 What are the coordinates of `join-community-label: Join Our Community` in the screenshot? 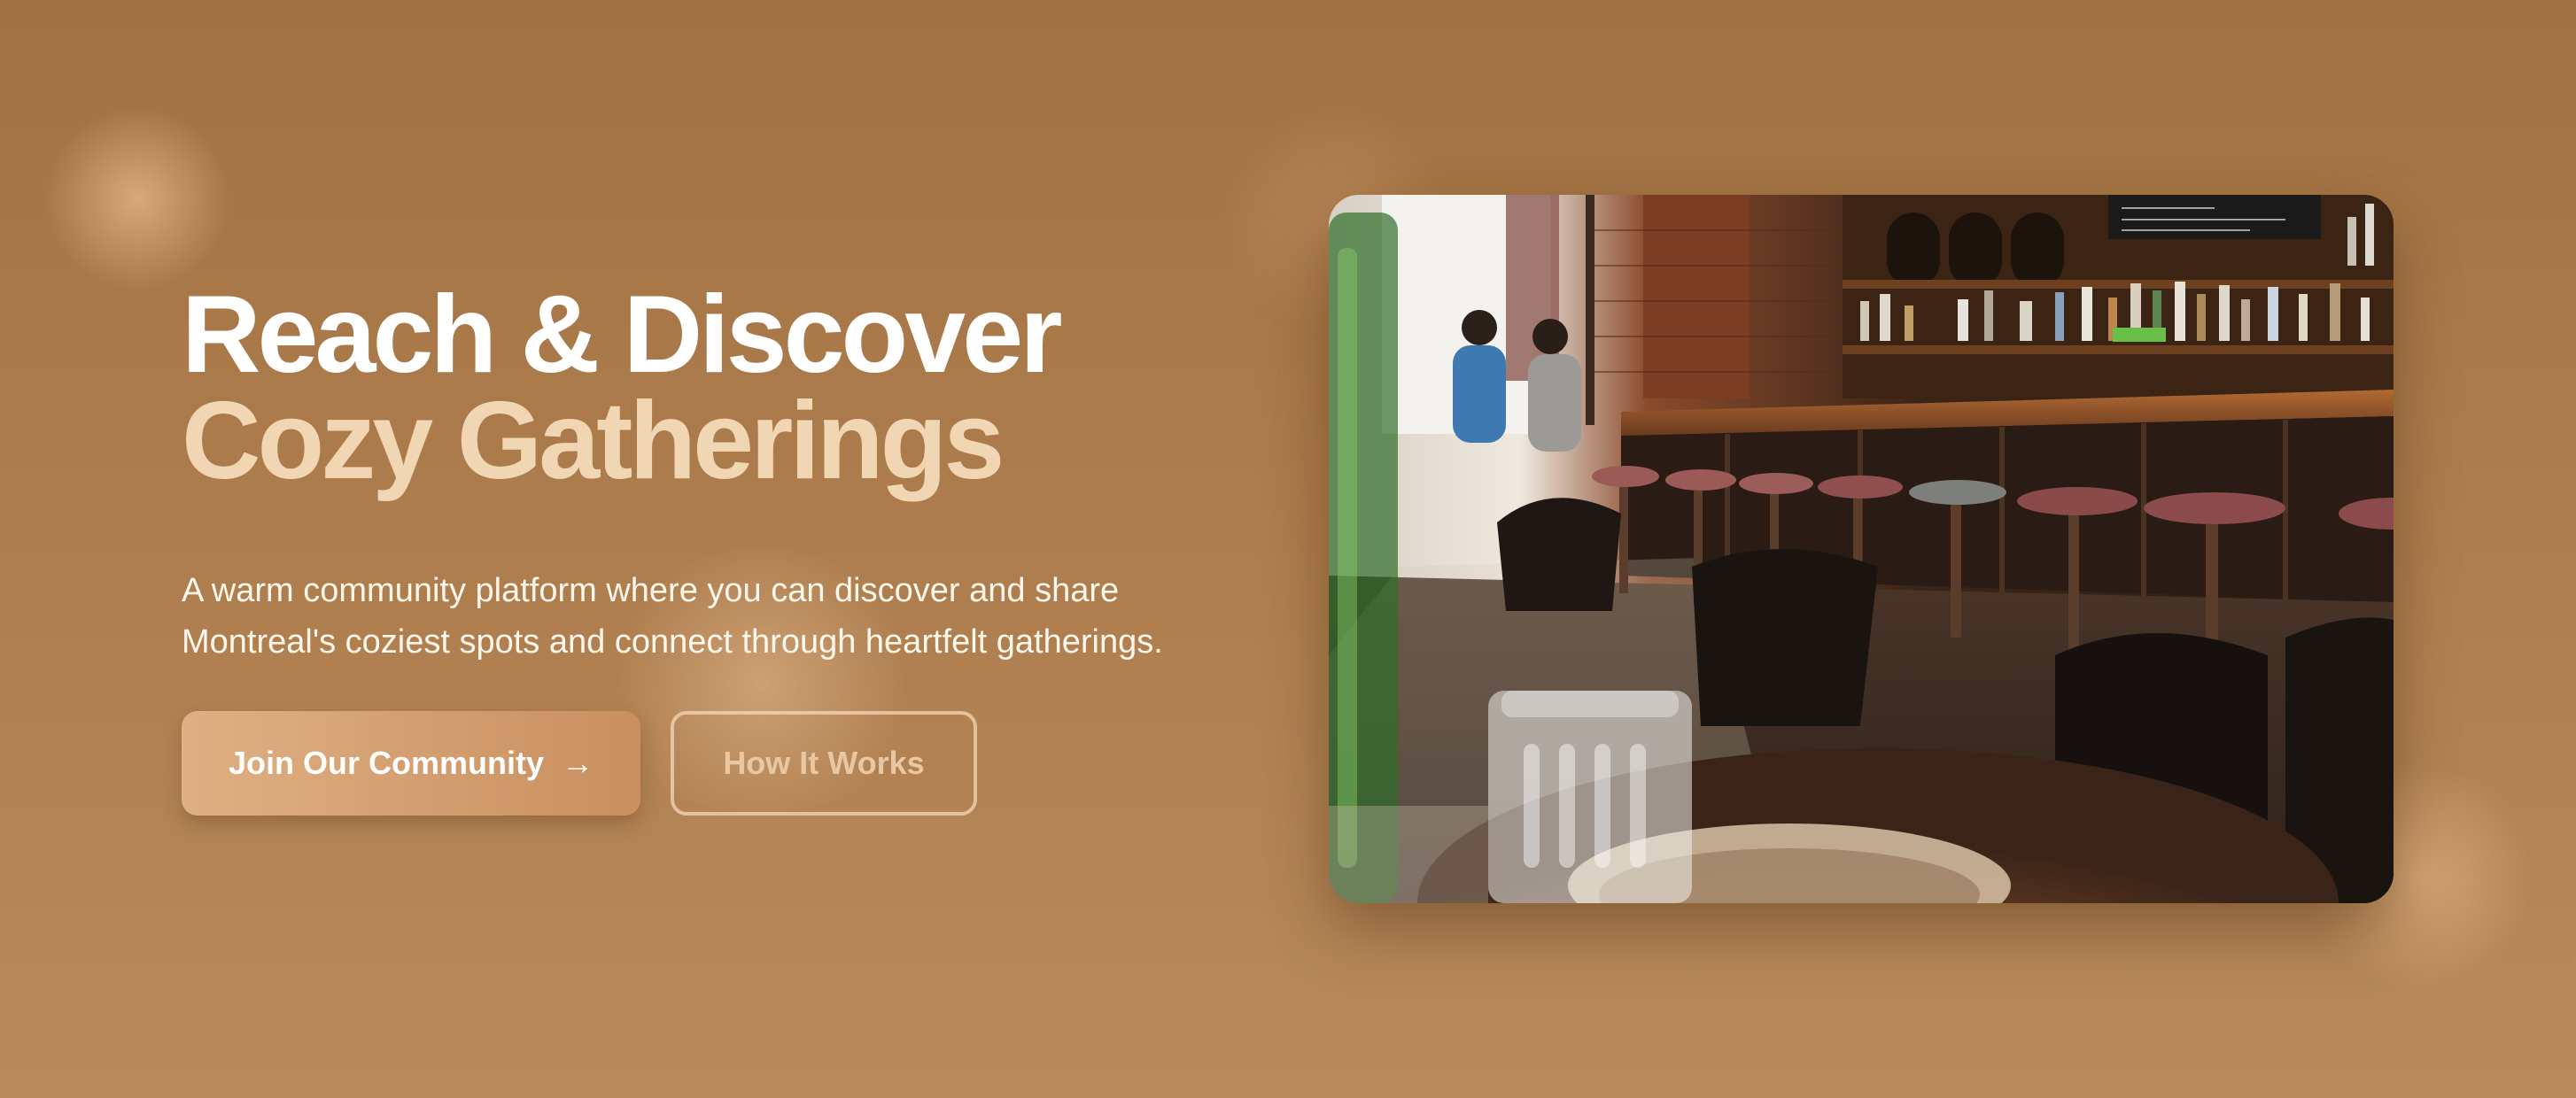 It's located at (386, 763).